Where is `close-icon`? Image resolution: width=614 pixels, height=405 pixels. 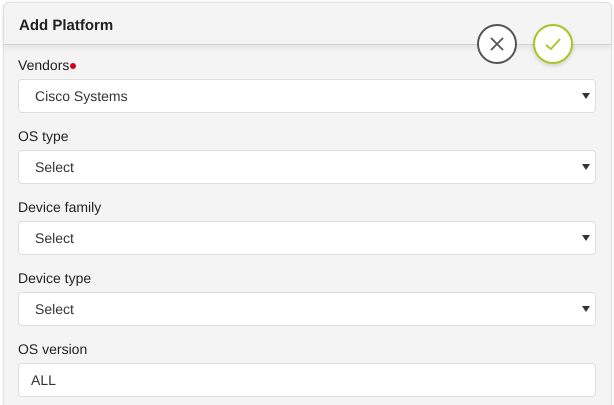
close-icon is located at coordinates (497, 44).